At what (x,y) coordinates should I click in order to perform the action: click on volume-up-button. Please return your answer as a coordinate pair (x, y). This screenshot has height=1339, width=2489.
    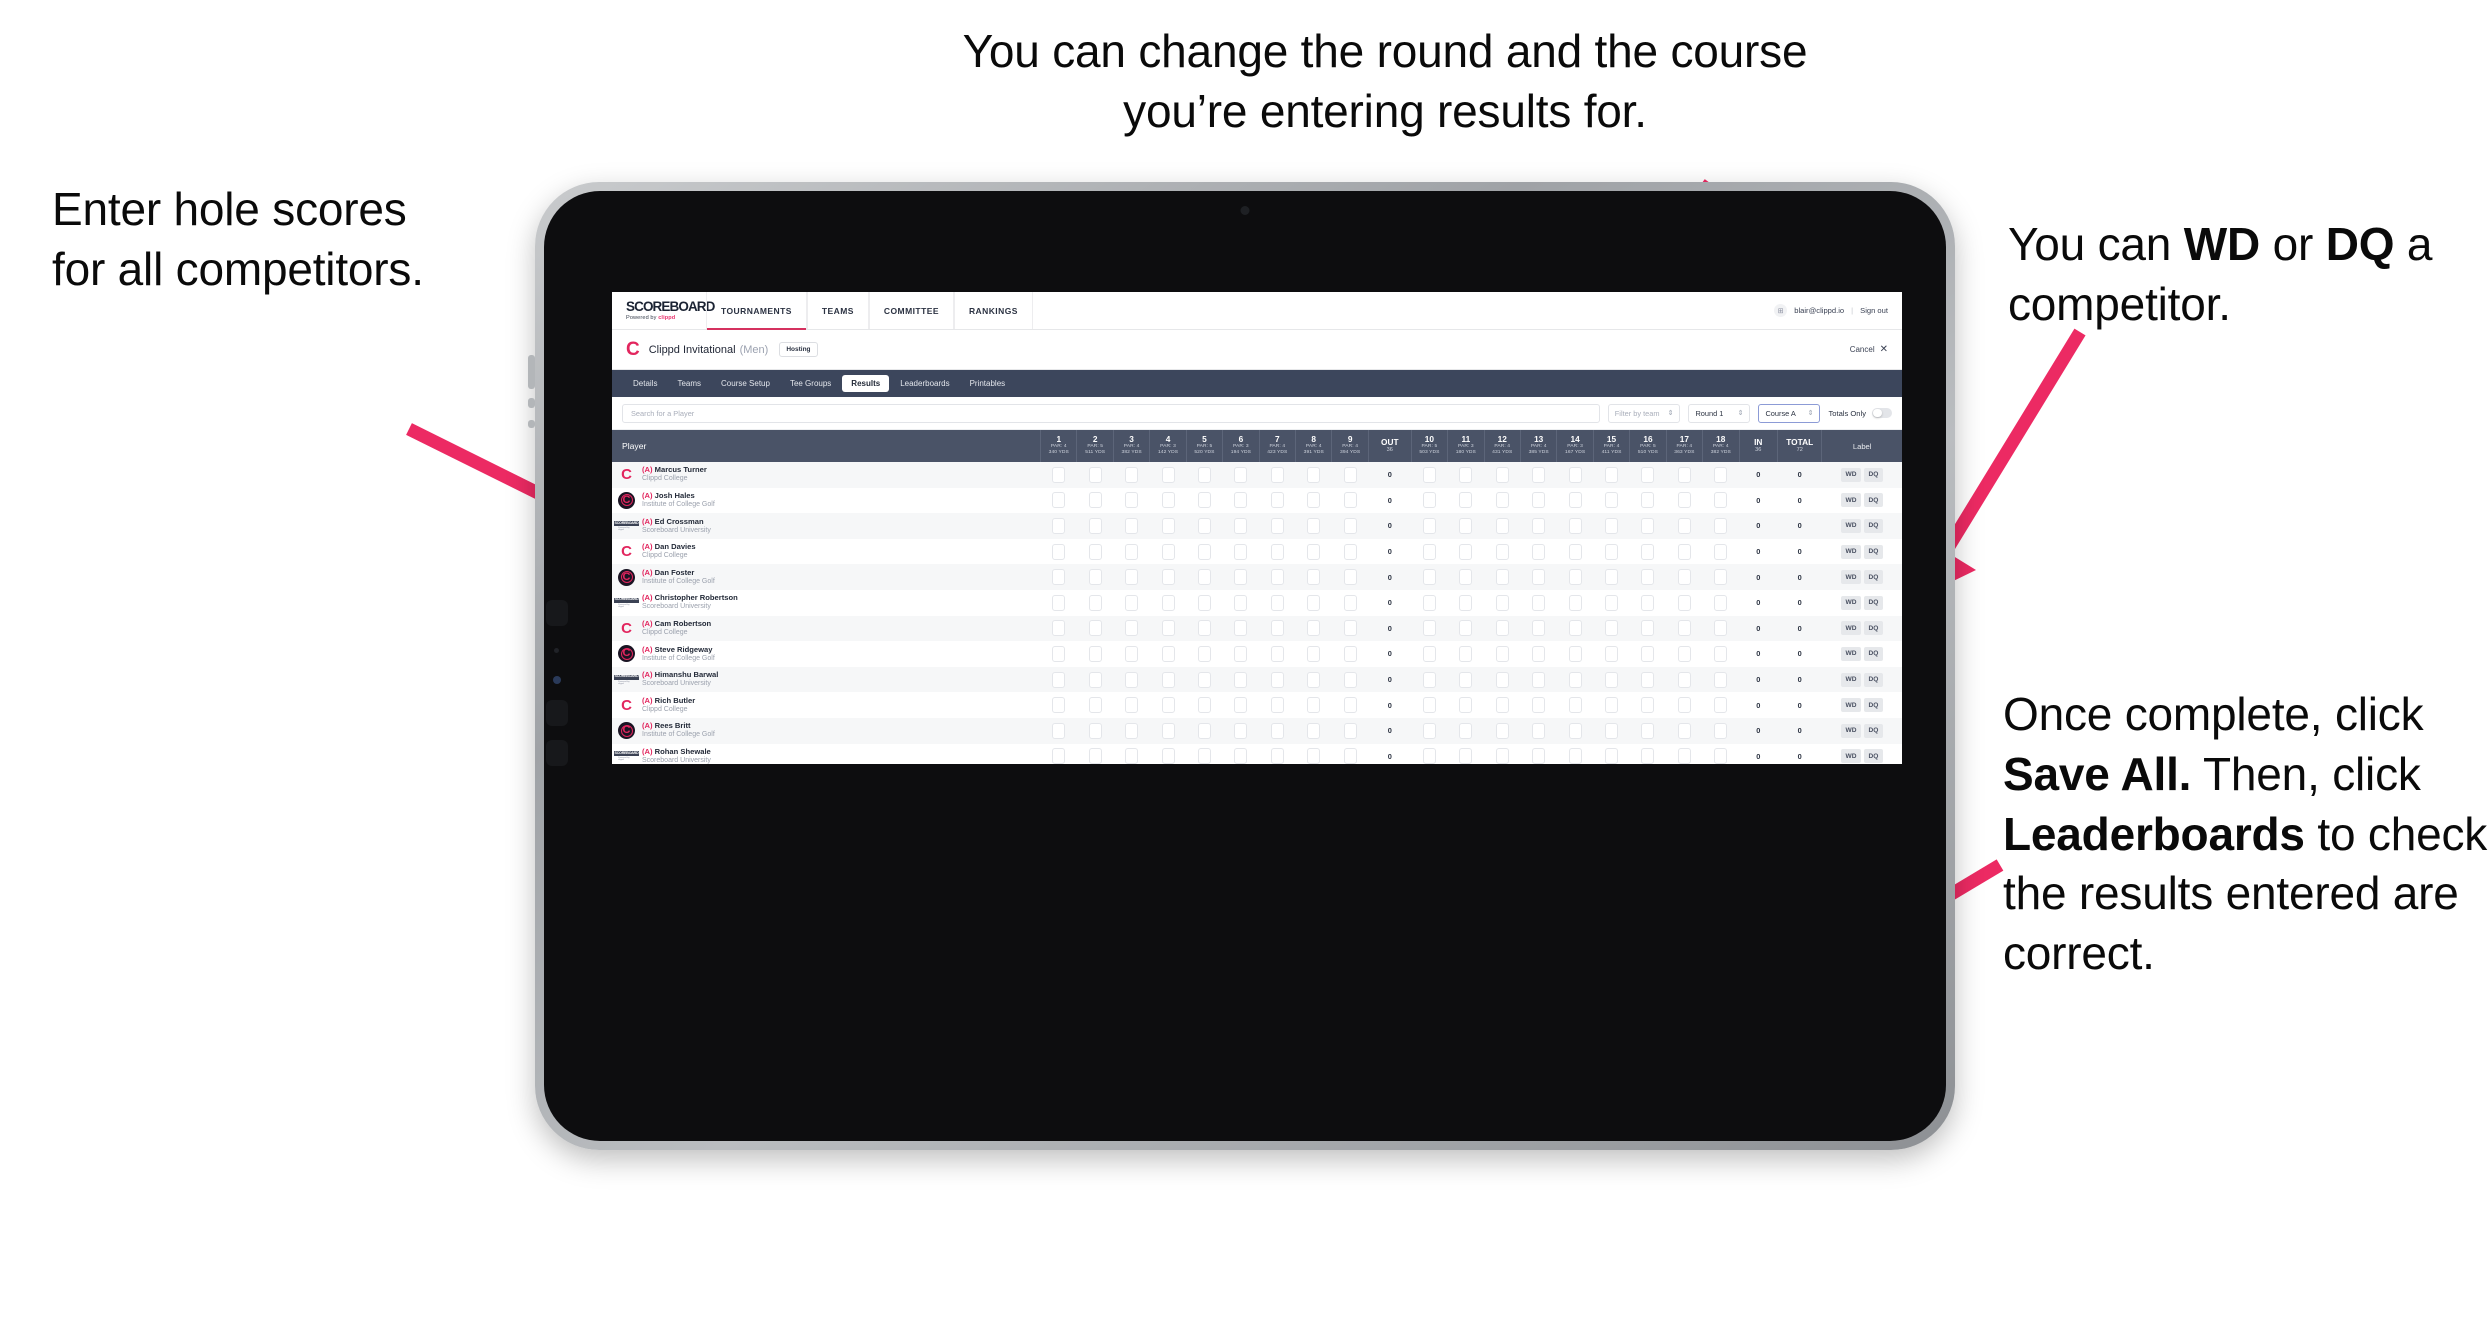
    Looking at the image, I should click on (531, 403).